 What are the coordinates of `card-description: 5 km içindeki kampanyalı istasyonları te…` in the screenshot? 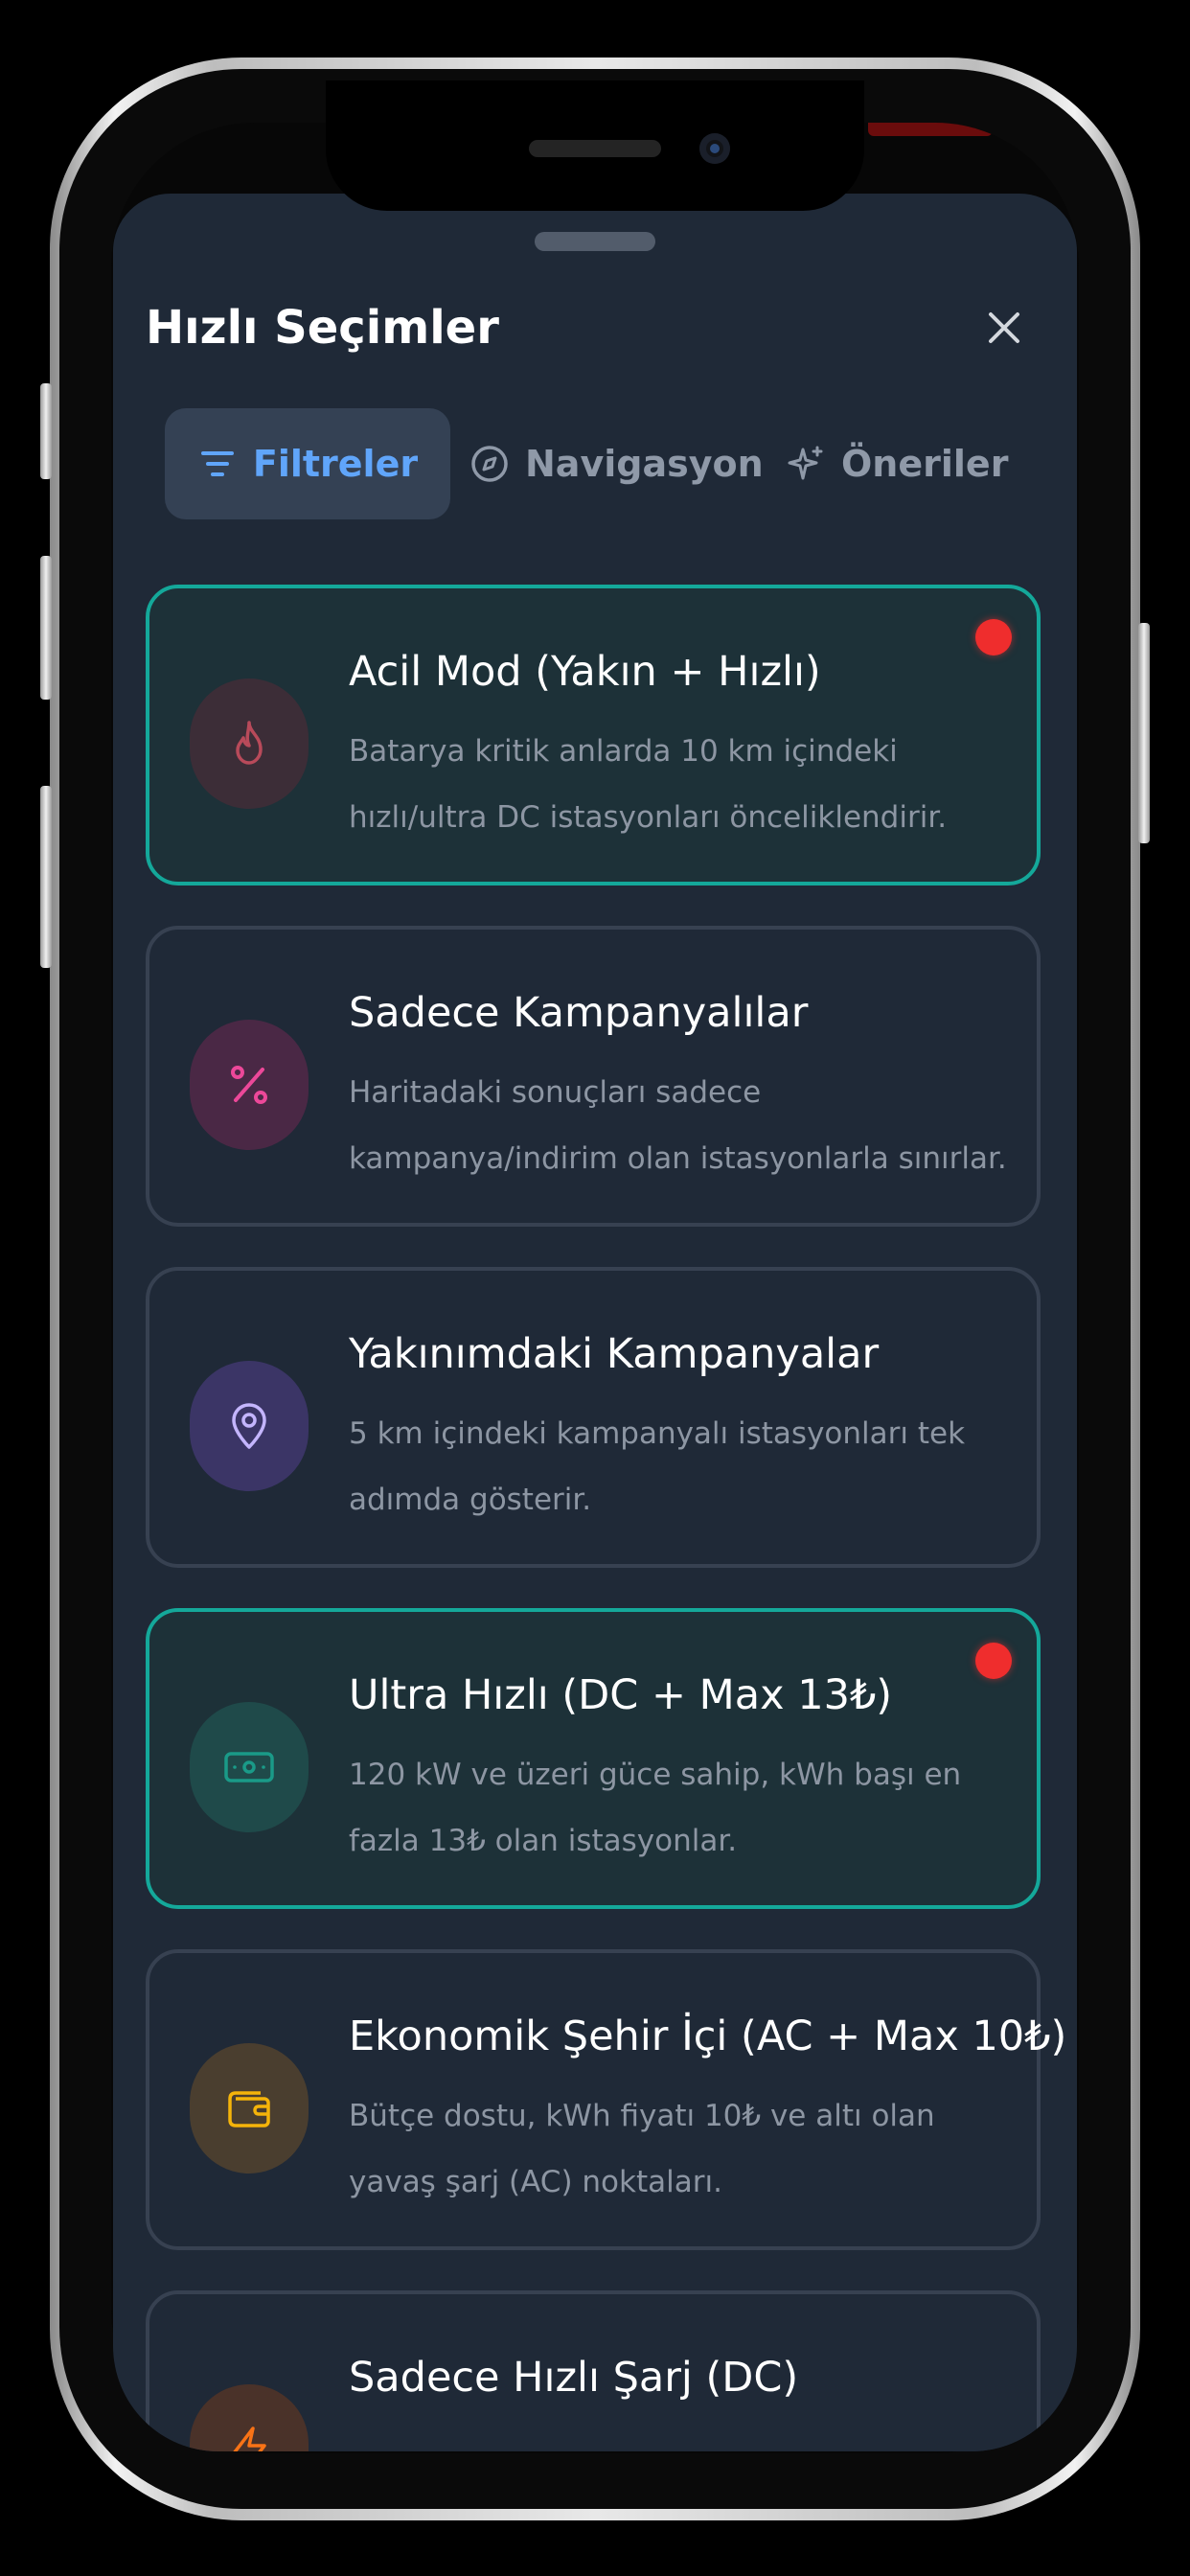 It's located at (657, 1466).